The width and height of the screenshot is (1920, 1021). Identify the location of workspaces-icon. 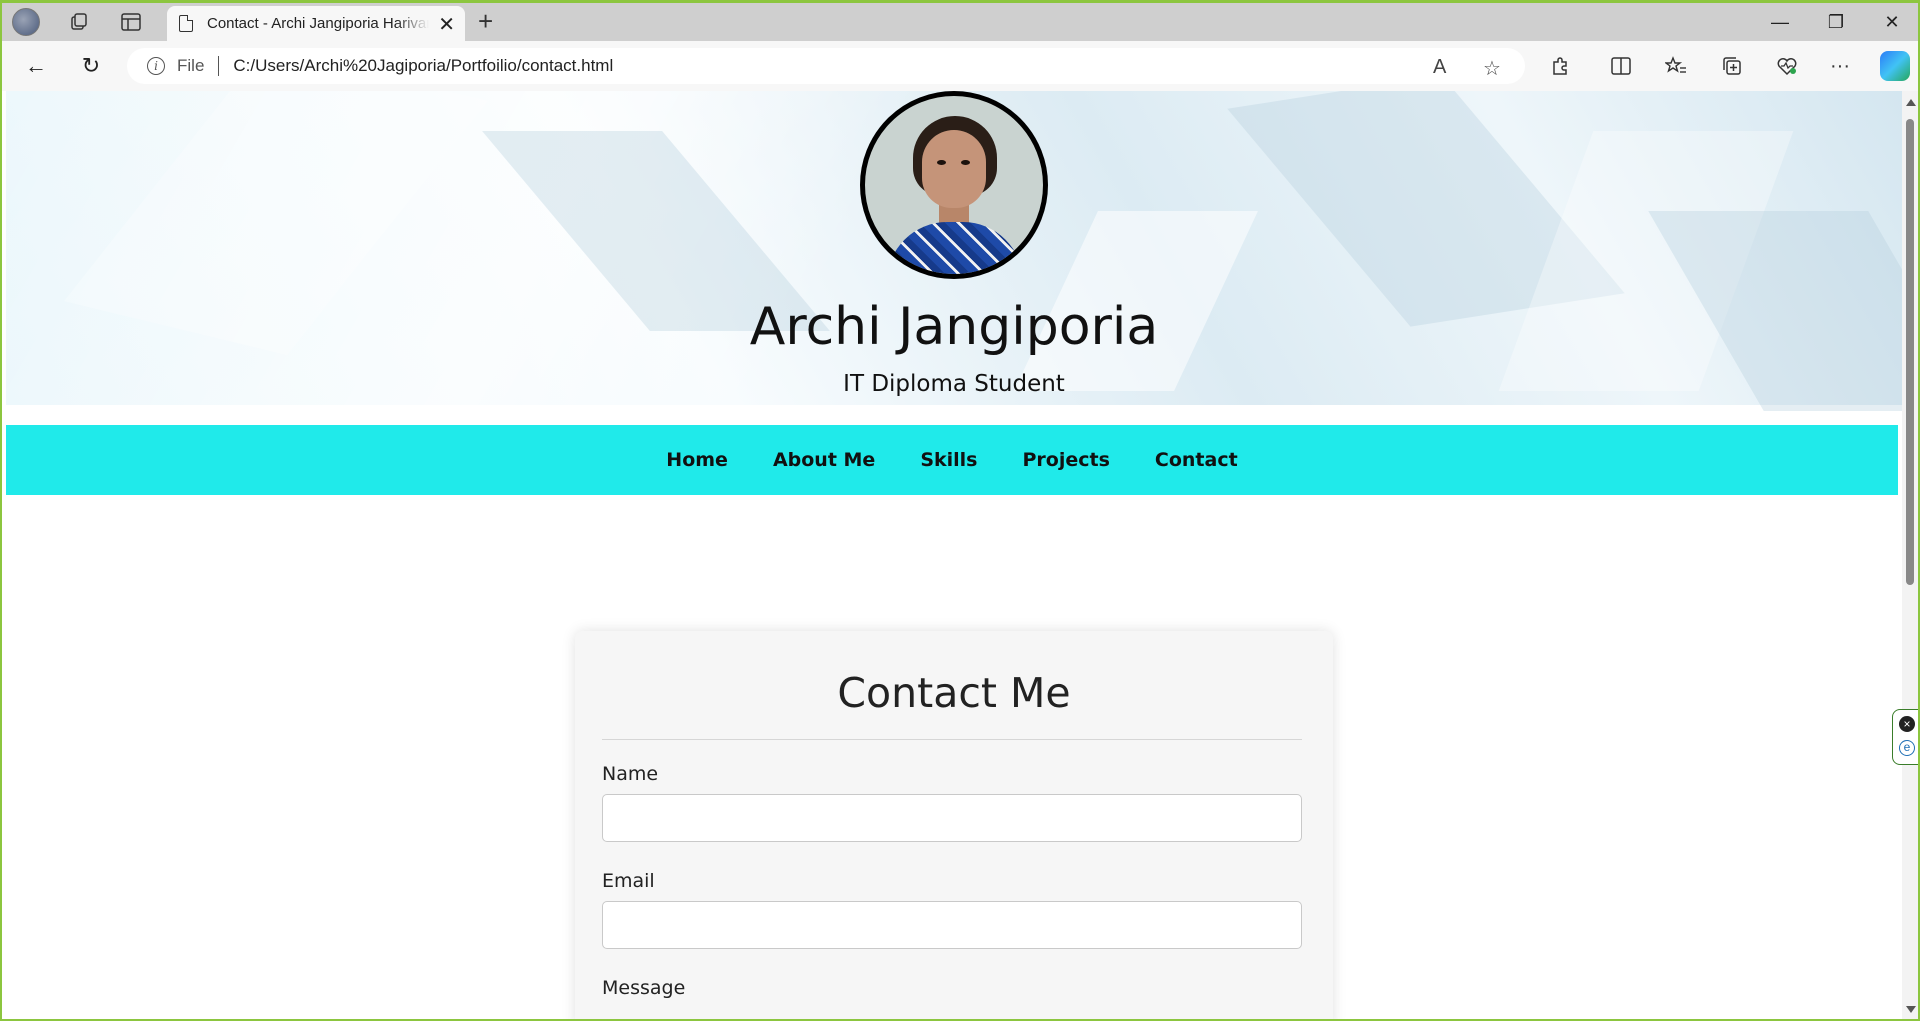
(79, 22).